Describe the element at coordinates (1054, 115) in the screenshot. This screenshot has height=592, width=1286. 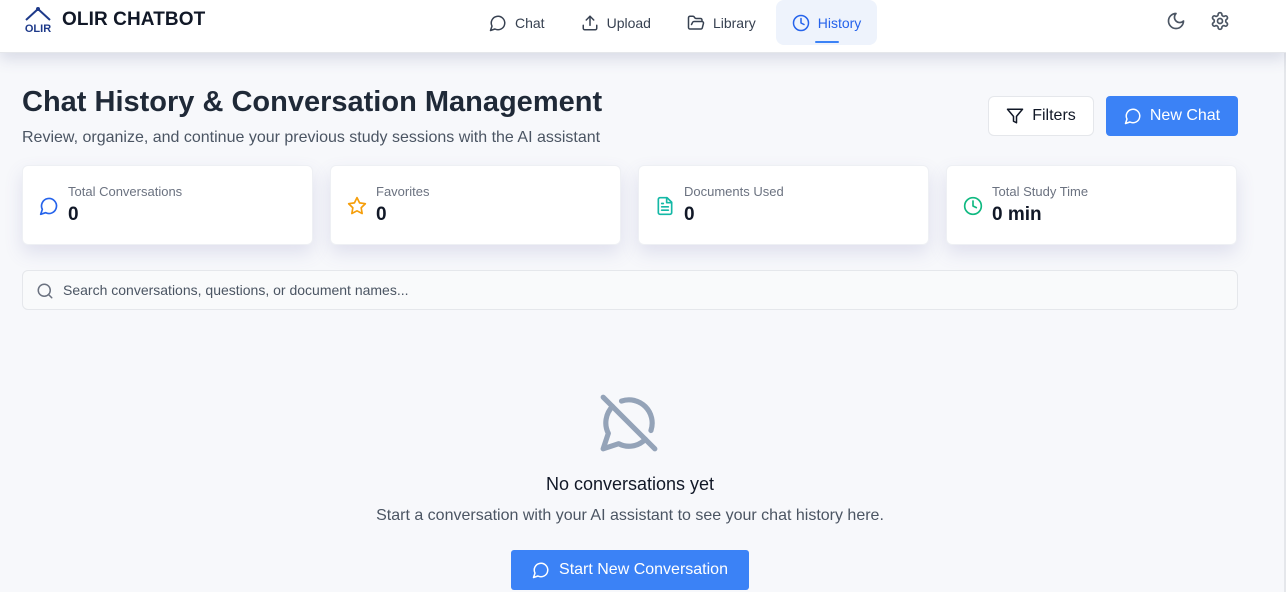
I see `filters-label: Filters` at that location.